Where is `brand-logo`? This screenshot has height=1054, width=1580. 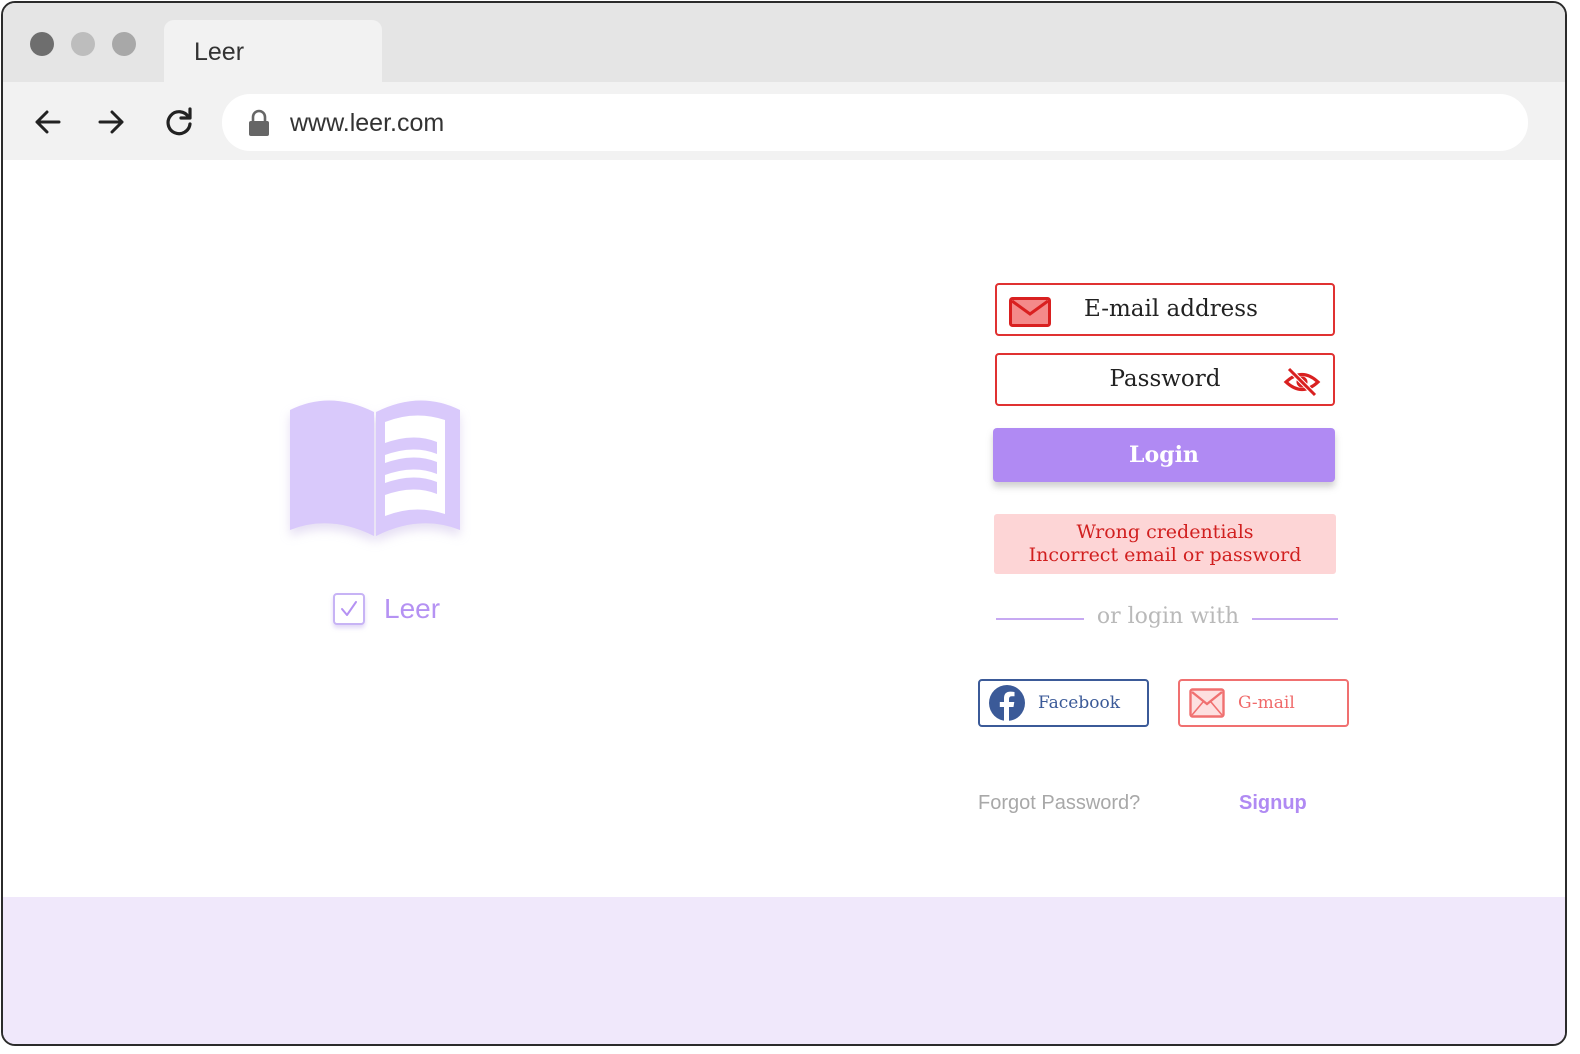 brand-logo is located at coordinates (375, 468).